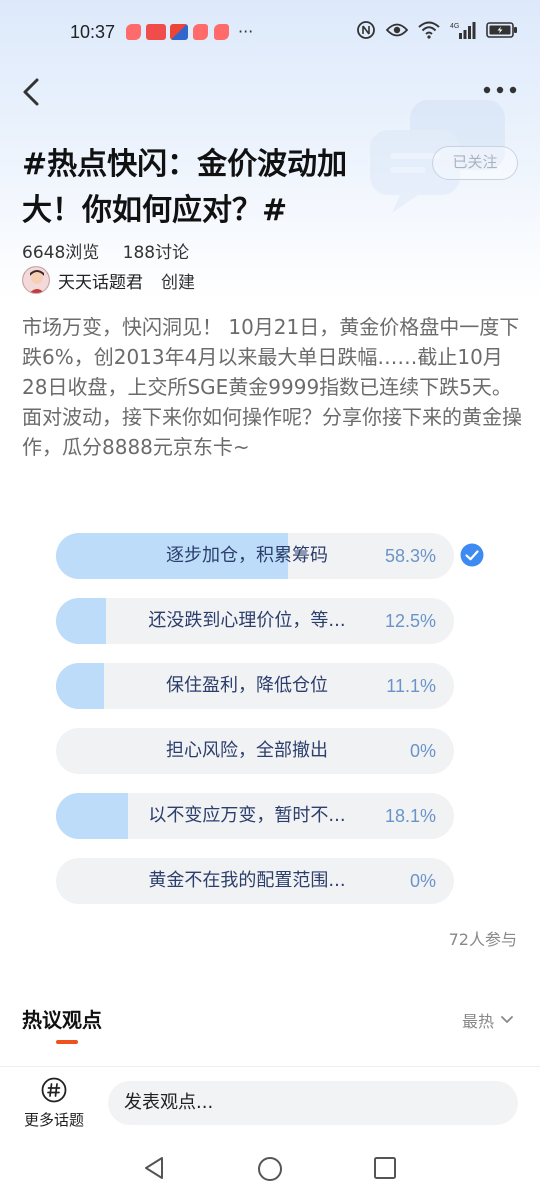 This screenshot has width=540, height=1200. I want to click on poll-option-percent: 11.1%, so click(411, 686).